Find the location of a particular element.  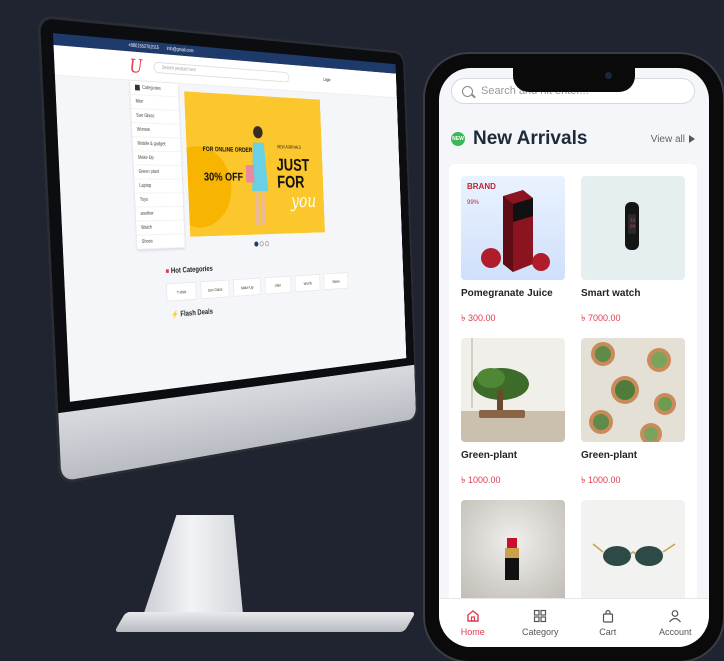

banner-circle is located at coordinates (208, 187).